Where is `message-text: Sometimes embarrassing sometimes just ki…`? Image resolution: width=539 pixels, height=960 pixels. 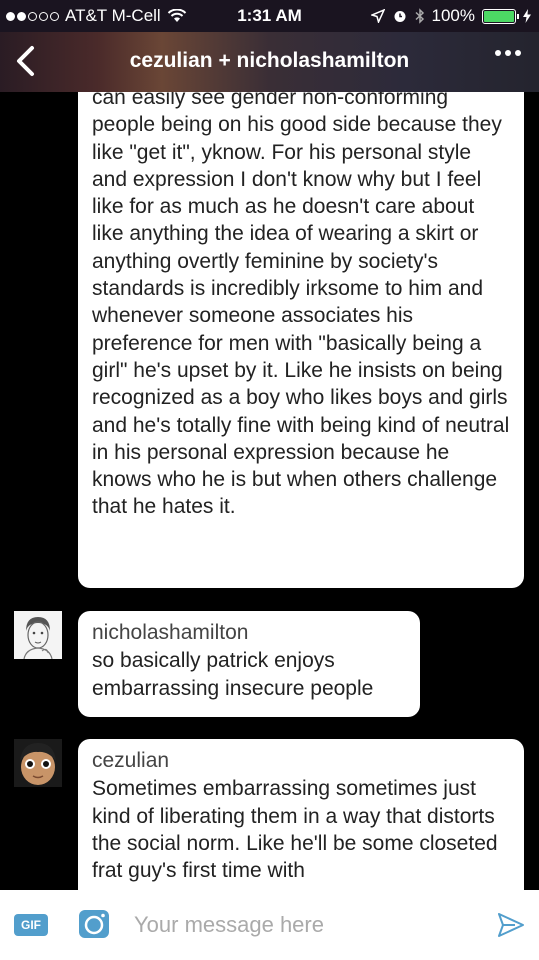 message-text: Sometimes embarrassing sometimes just ki… is located at coordinates (295, 830).